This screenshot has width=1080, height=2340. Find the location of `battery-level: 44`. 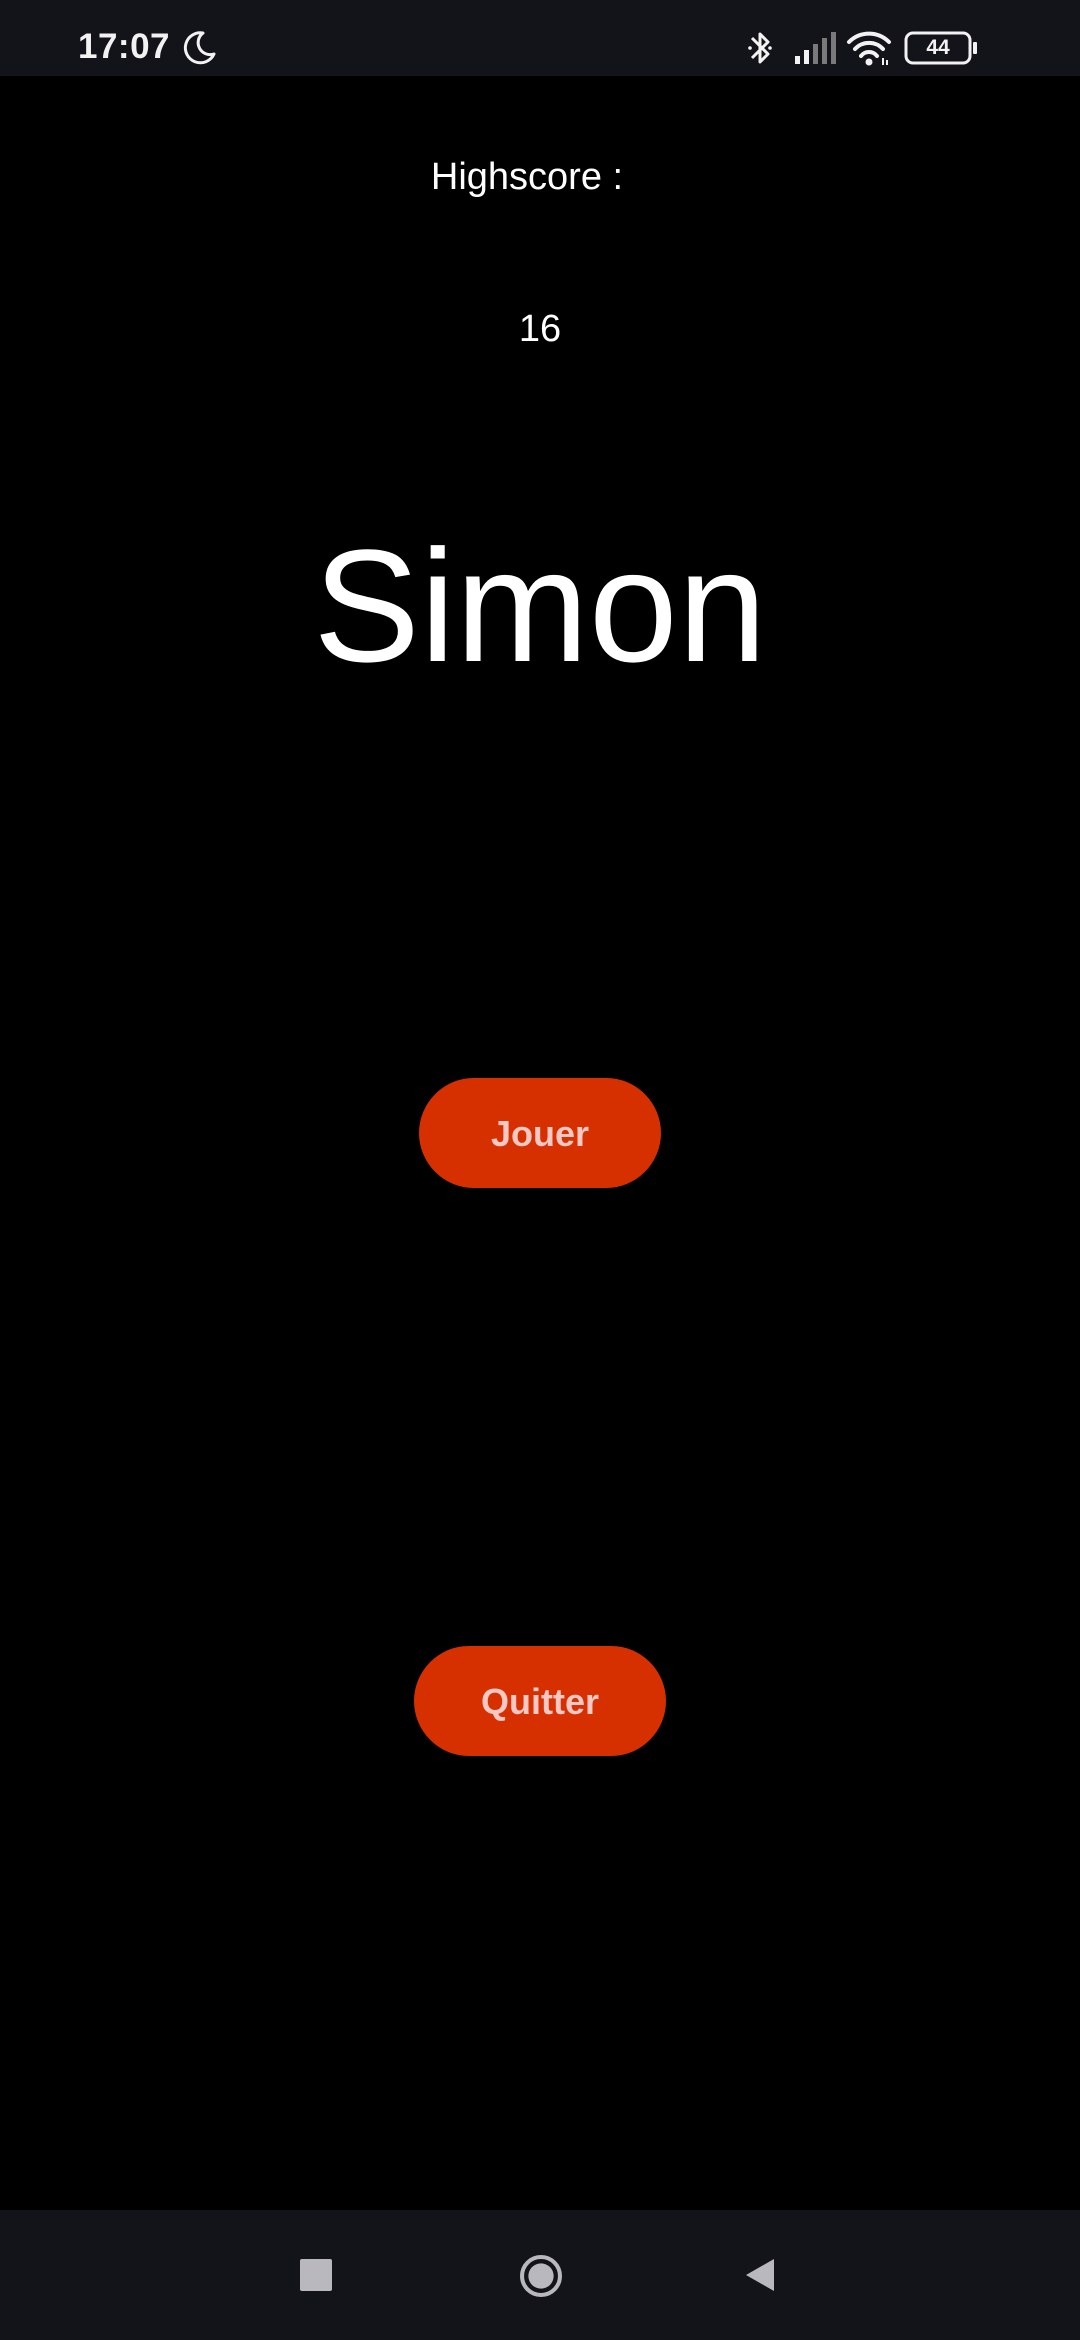

battery-level: 44 is located at coordinates (938, 47).